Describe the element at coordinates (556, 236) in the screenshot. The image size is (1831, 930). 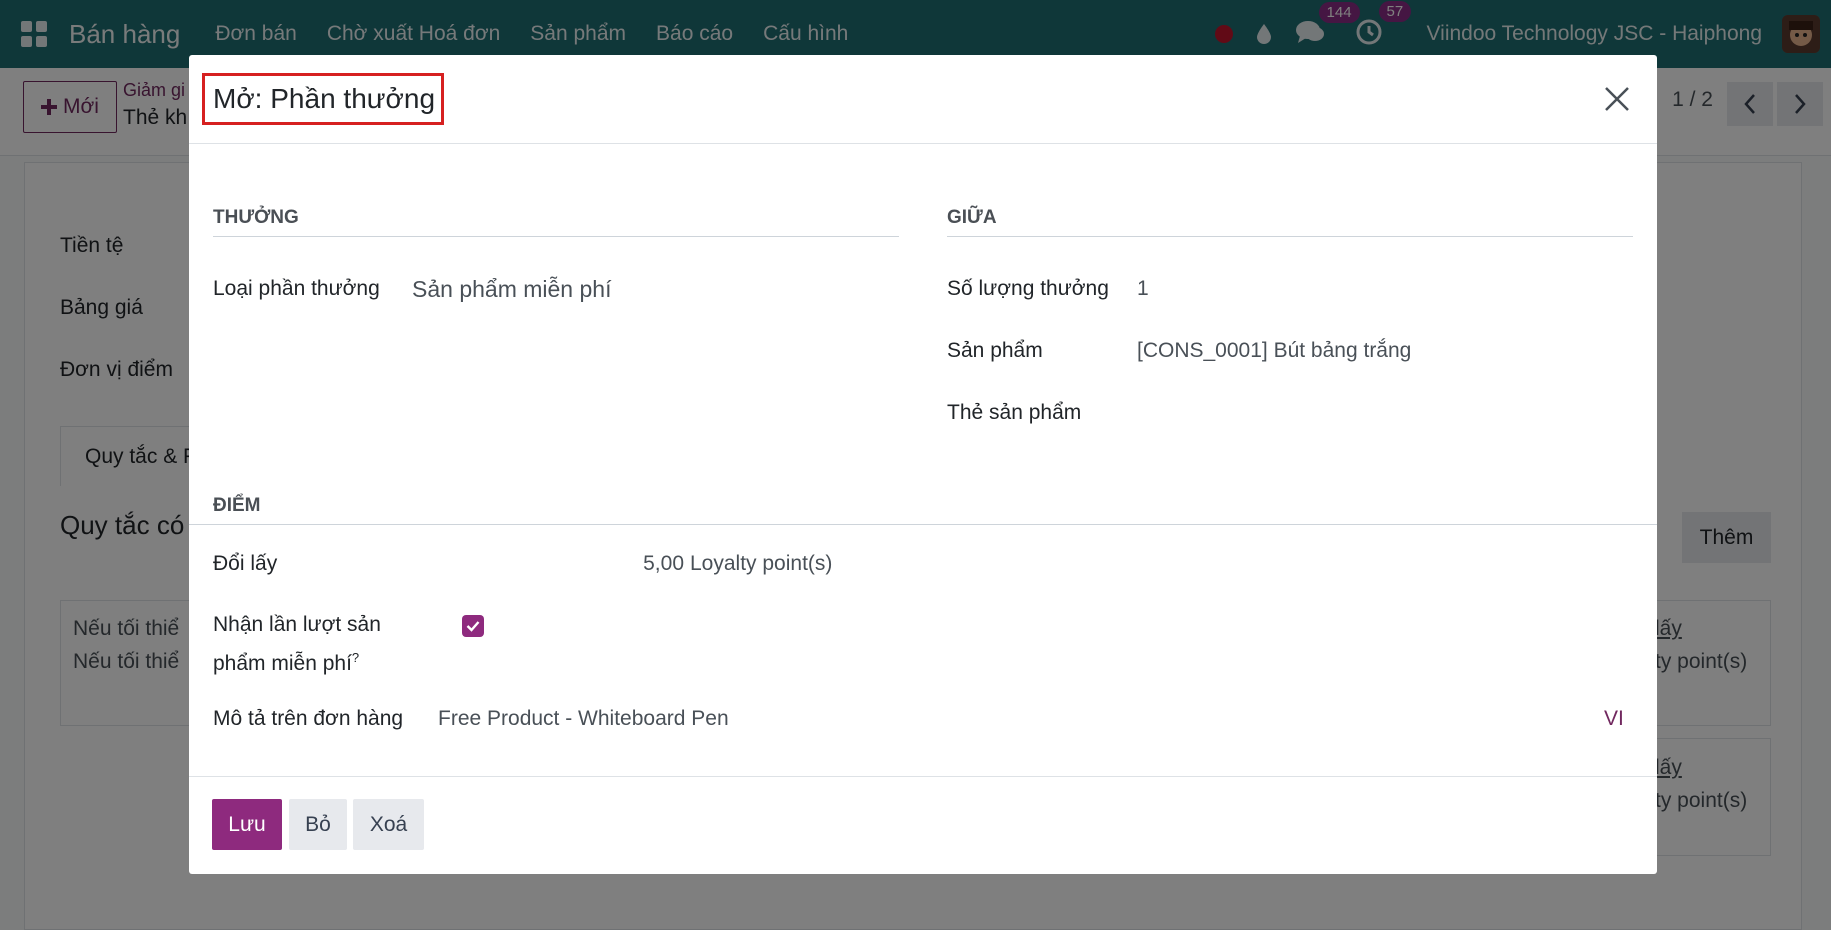
I see `reward-section-divider` at that location.